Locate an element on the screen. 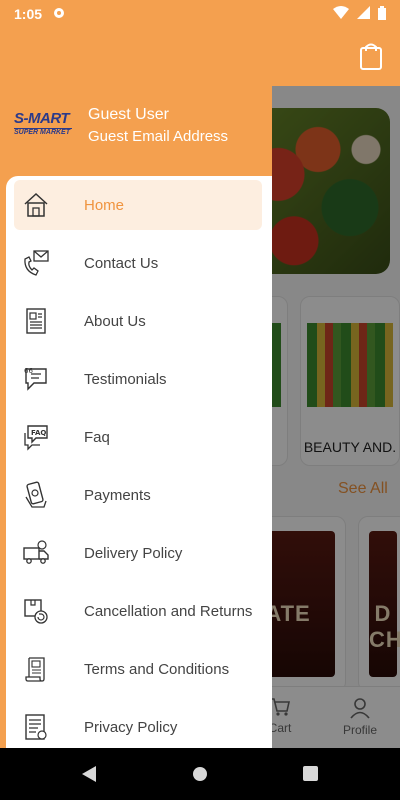 The image size is (400, 800). scroll-icon is located at coordinates (35, 669).